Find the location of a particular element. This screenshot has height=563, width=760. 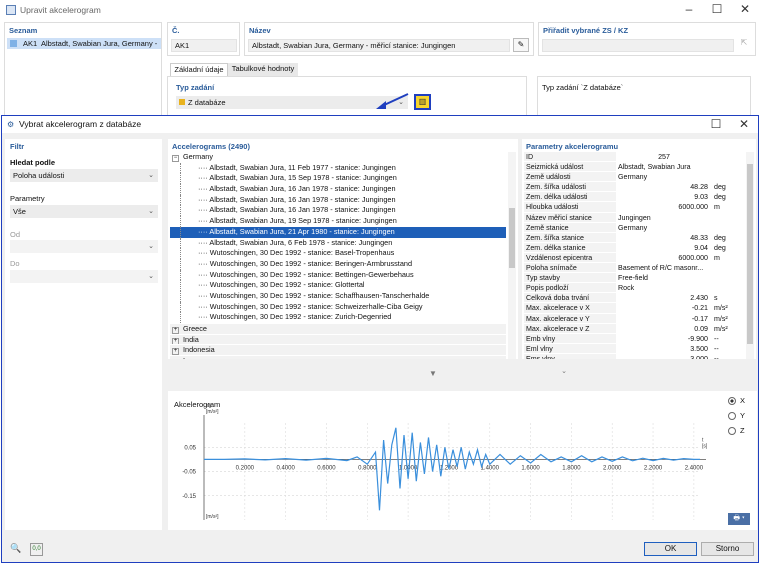

close-button: ✕ is located at coordinates (745, 9).